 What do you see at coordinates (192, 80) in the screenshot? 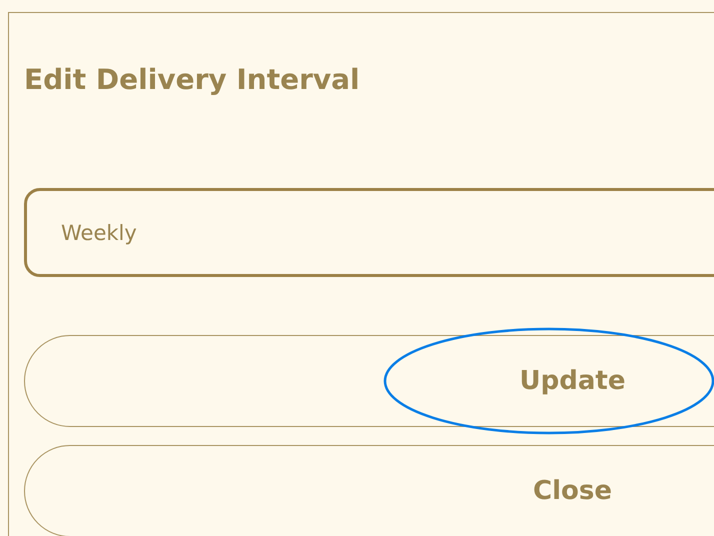
I see `dialog-title: Edit Delivery Interval` at bounding box center [192, 80].